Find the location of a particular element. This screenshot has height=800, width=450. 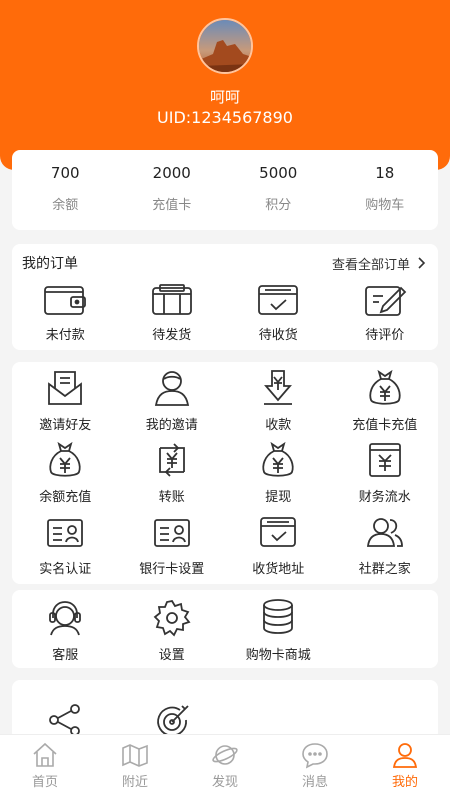

person-icon is located at coordinates (171, 388).